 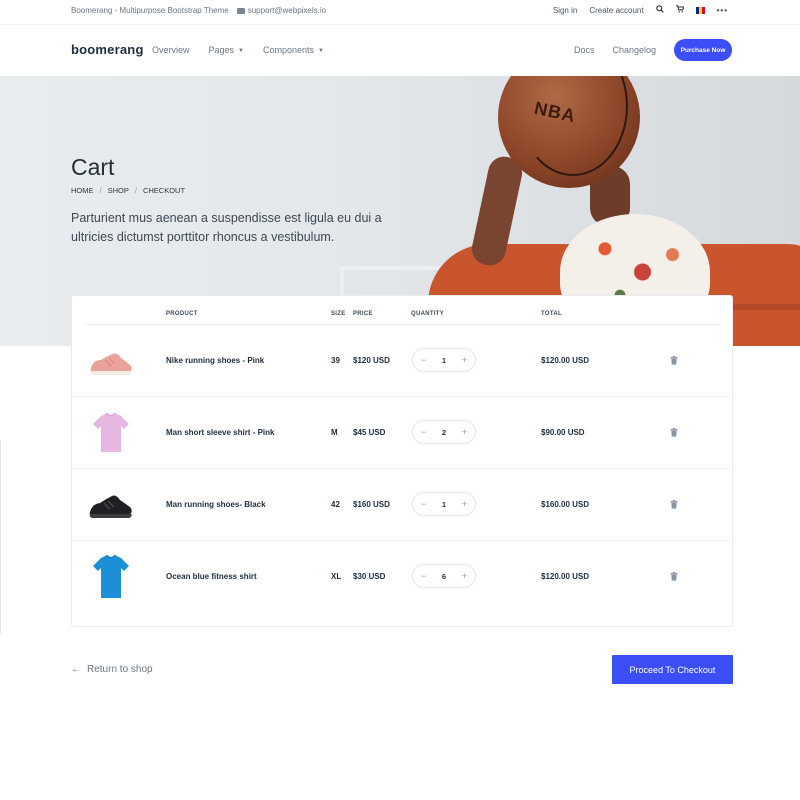 What do you see at coordinates (565, 10) in the screenshot?
I see `sign-in-link: Sign in` at bounding box center [565, 10].